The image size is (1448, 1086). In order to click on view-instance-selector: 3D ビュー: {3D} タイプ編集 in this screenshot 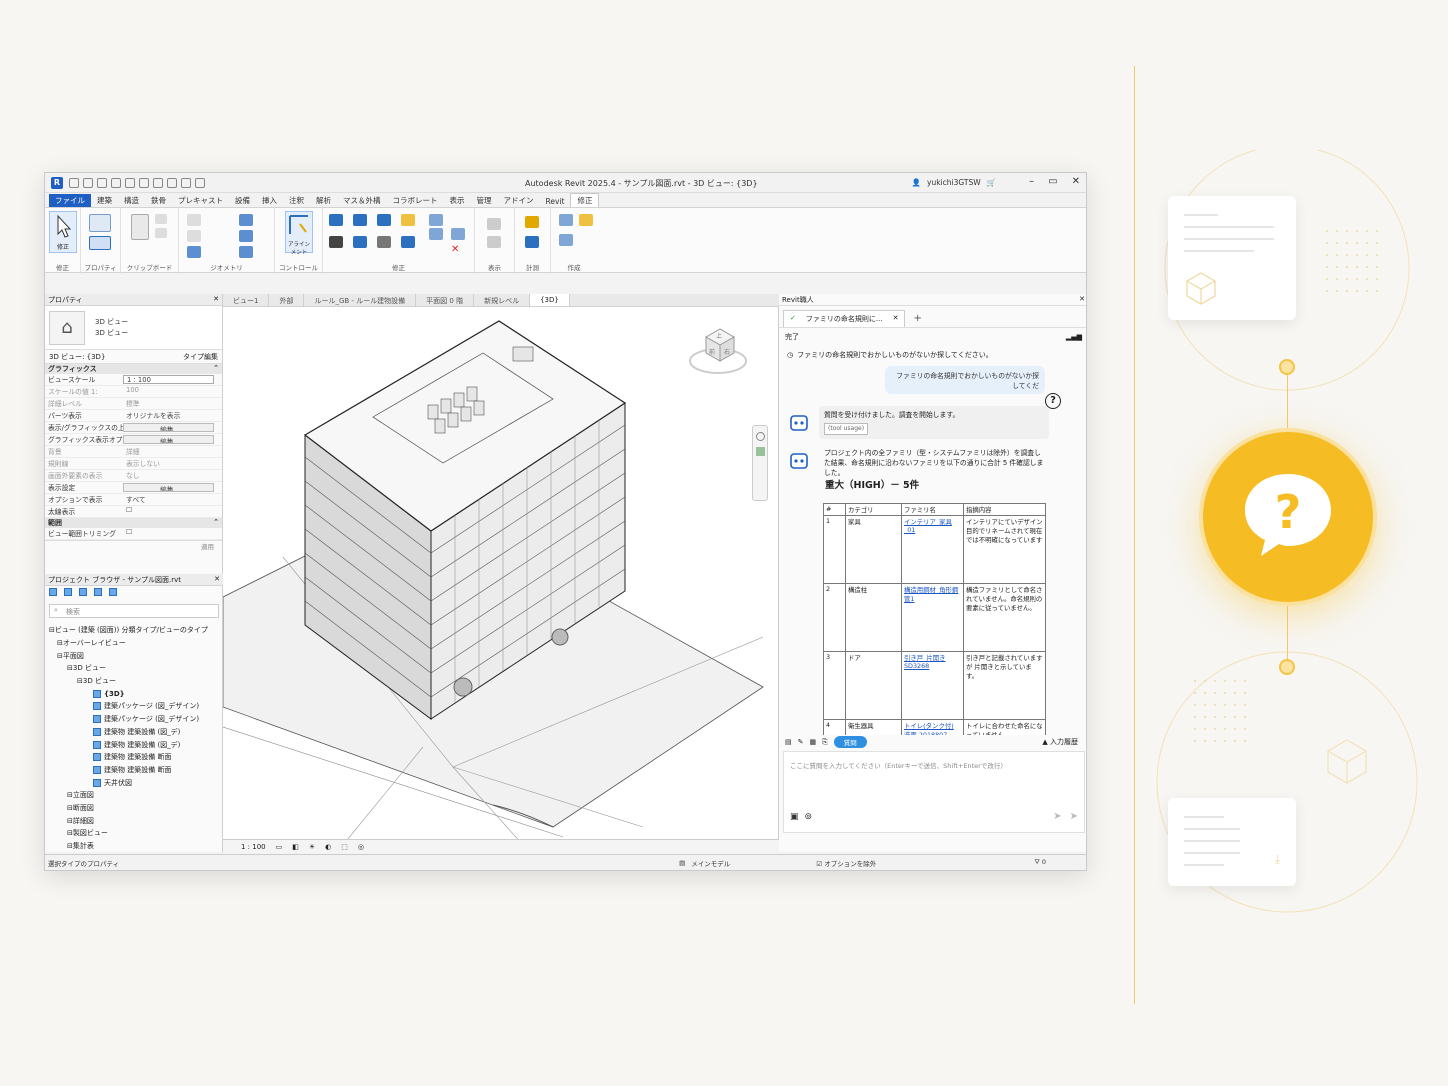, I will do `click(133, 357)`.